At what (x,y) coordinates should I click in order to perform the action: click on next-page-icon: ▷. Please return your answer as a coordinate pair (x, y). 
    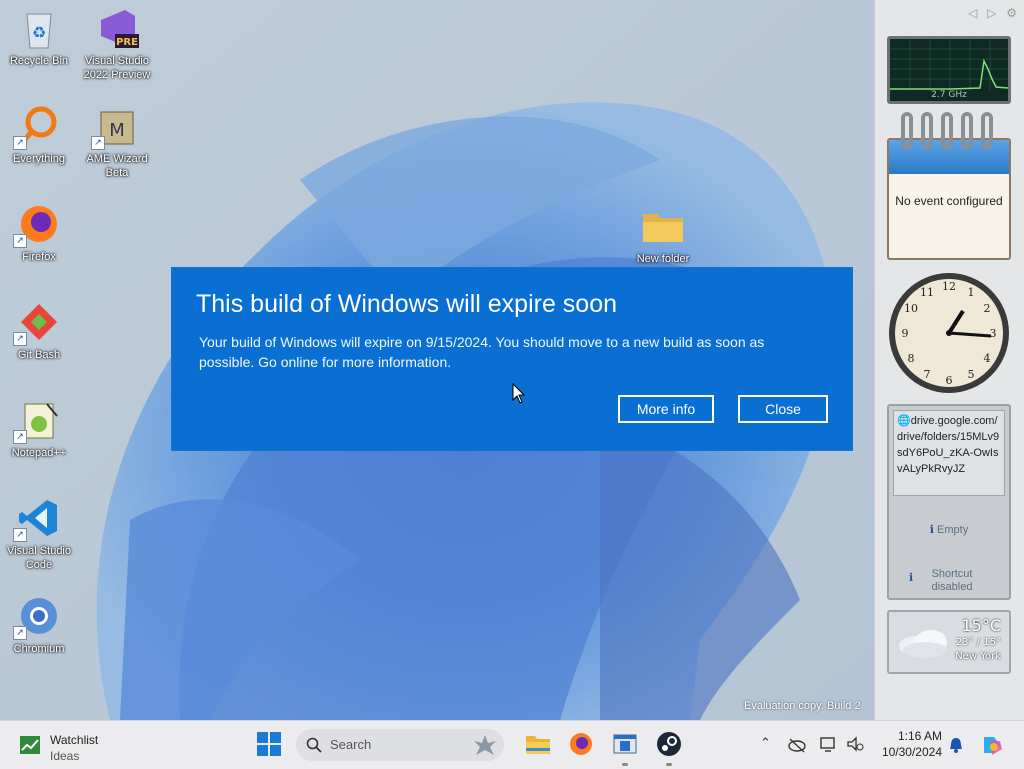
    Looking at the image, I should click on (991, 13).